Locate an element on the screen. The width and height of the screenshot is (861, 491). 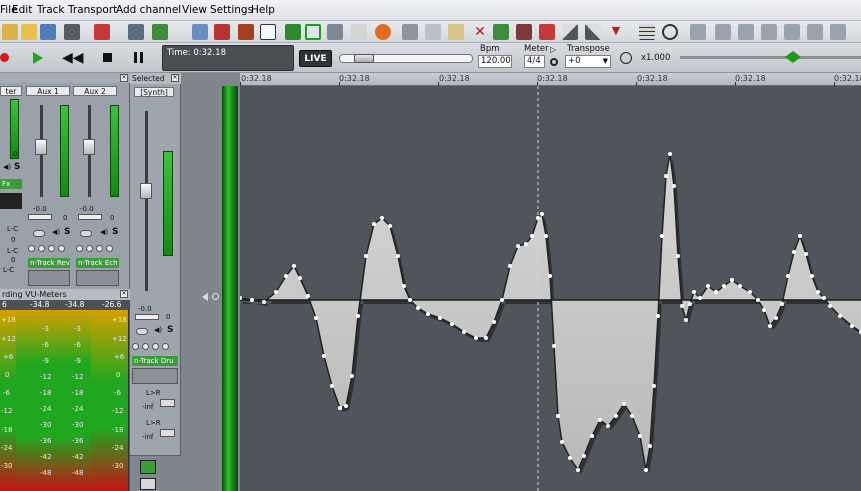
pause-icon-left is located at coordinates (135, 57).